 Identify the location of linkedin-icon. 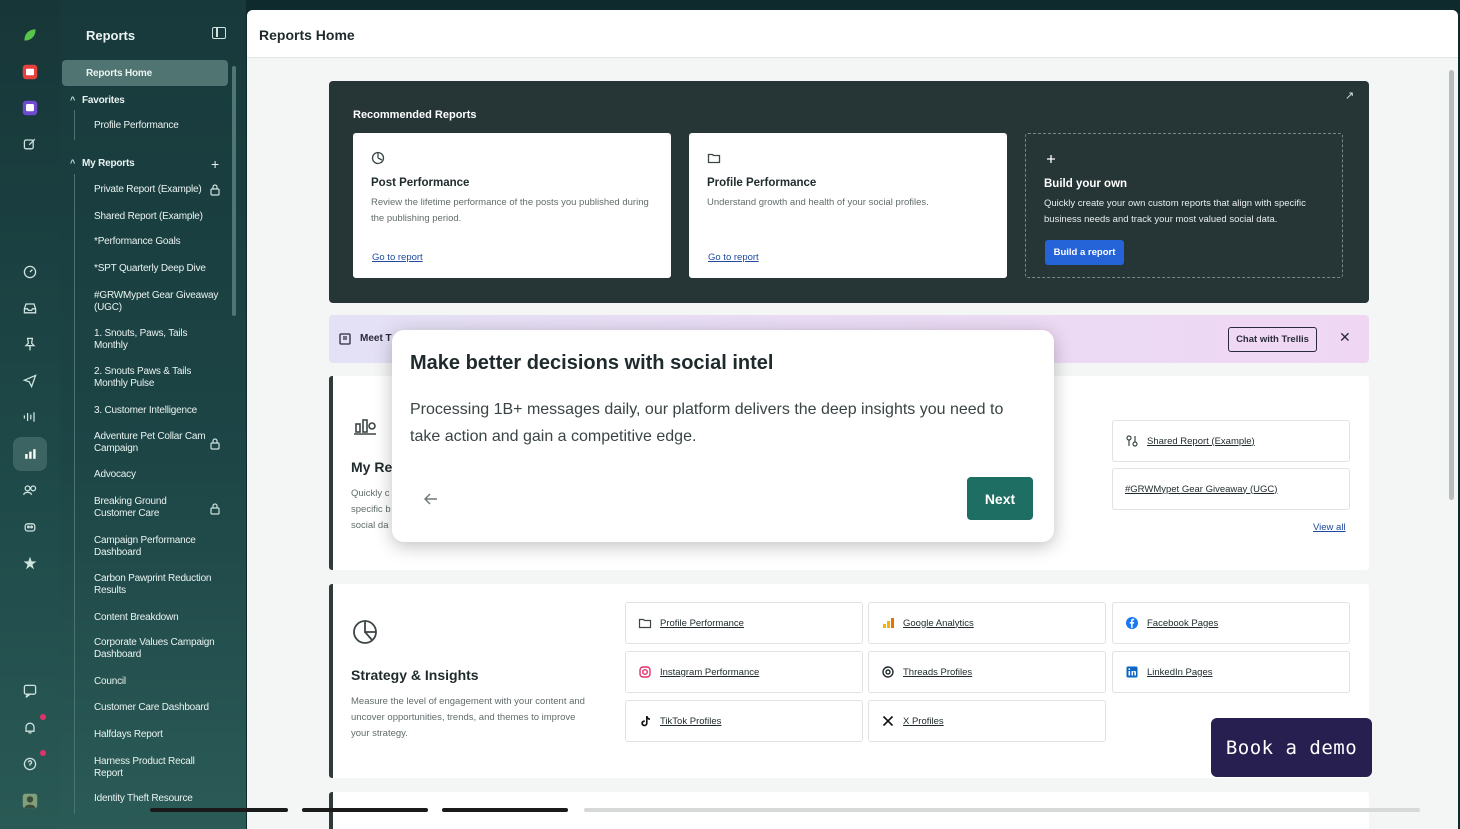
(1132, 672).